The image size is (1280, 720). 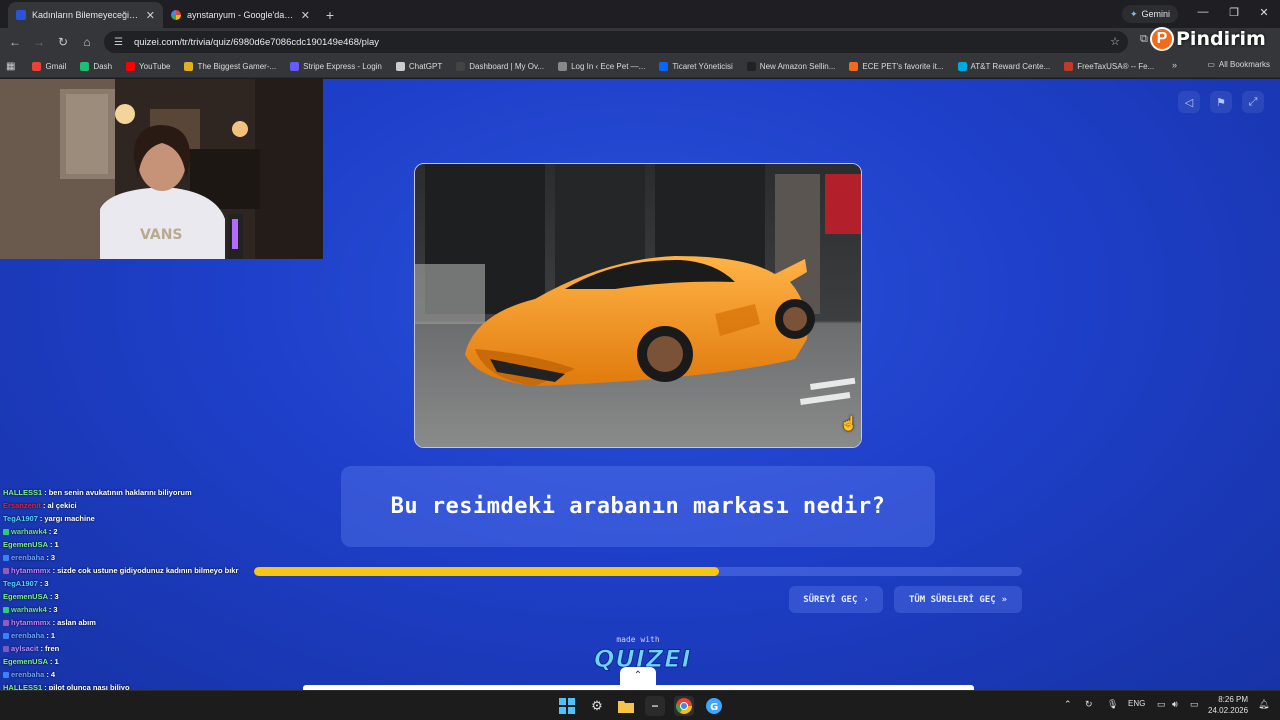 I want to click on bookmark-item: Gmail, so click(x=49, y=67).